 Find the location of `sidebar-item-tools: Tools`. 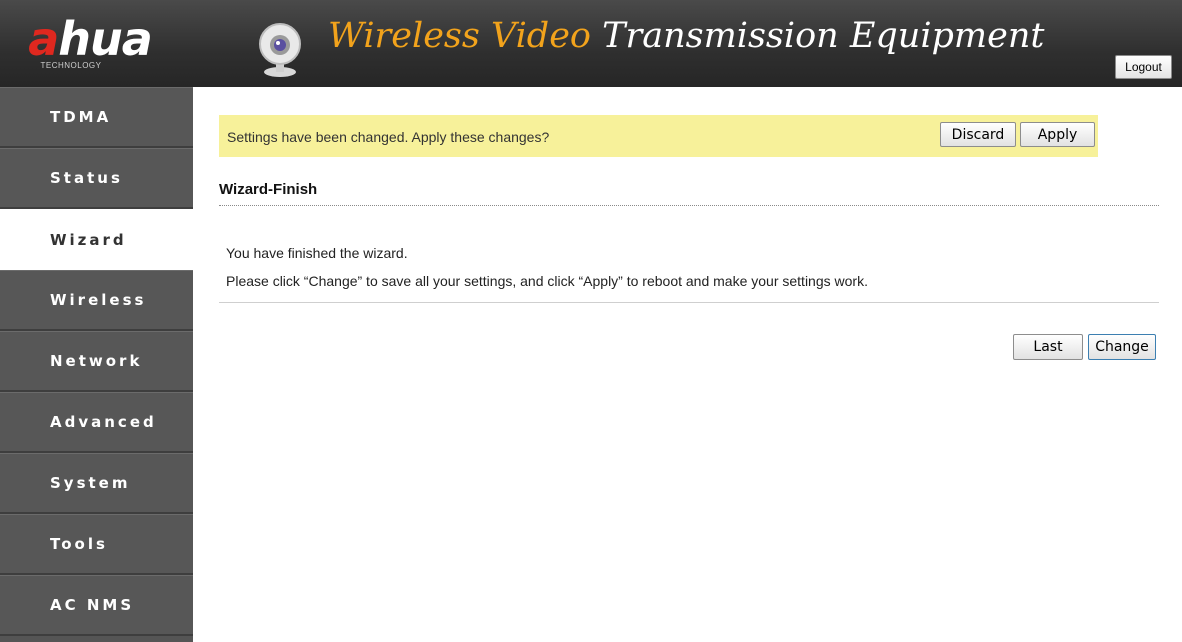

sidebar-item-tools: Tools is located at coordinates (96, 544).